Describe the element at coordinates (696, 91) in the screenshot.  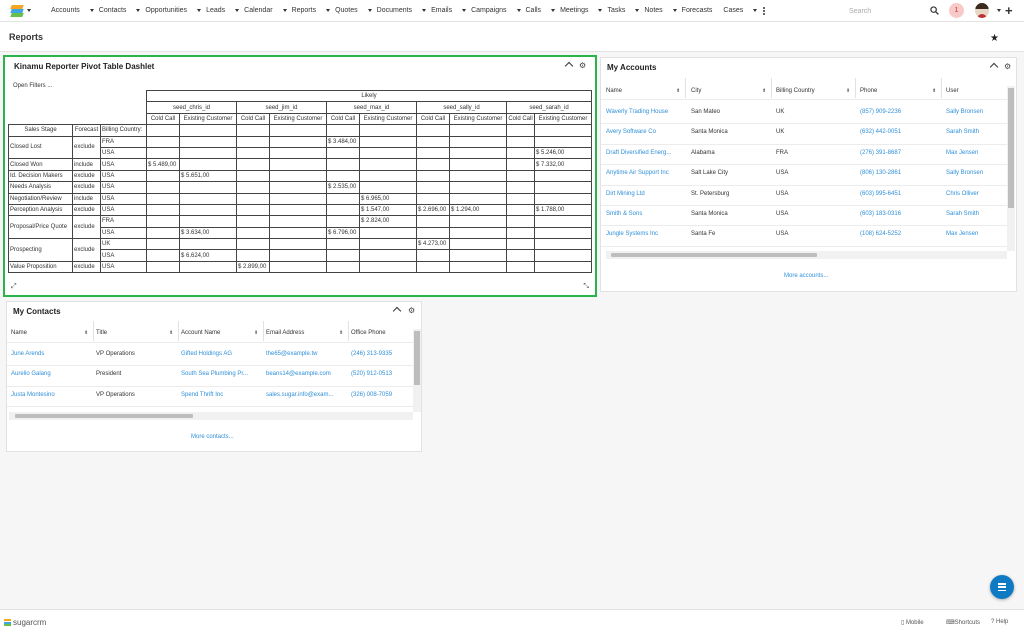
I see `column-header-city: City` at that location.